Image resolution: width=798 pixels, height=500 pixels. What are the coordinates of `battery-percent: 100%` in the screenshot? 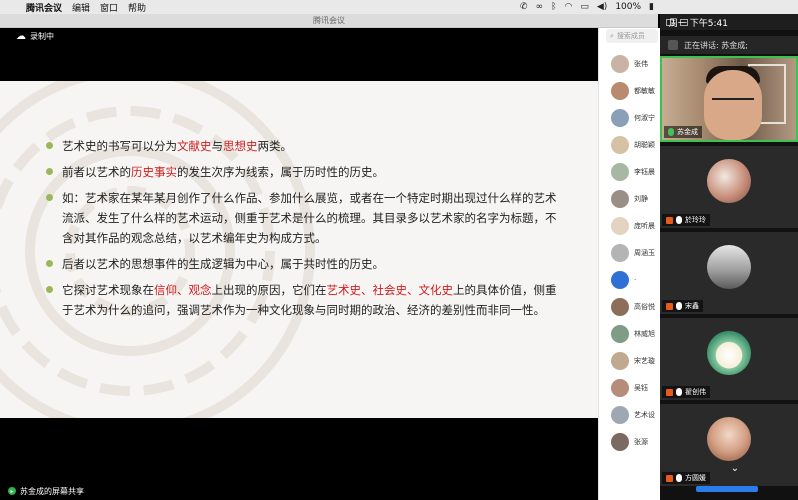 It's located at (628, 7).